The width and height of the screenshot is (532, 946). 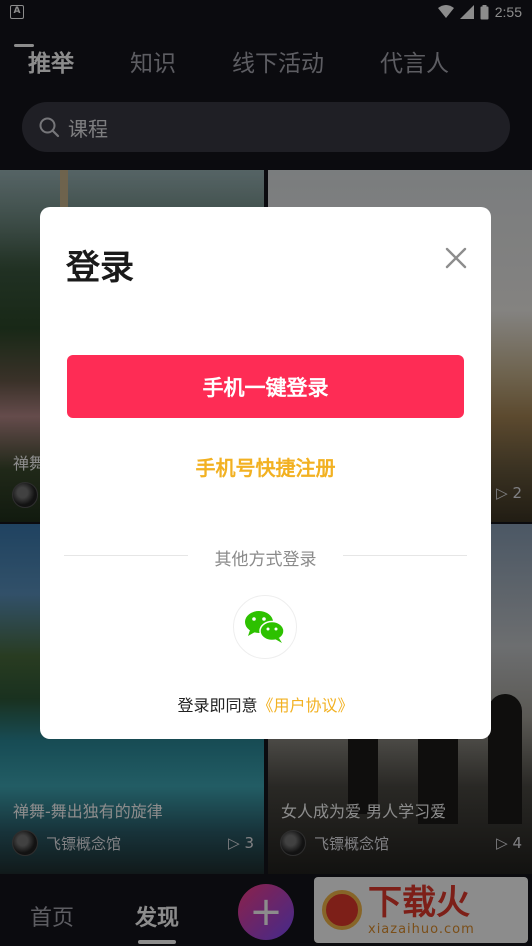 What do you see at coordinates (265, 560) in the screenshot?
I see `other-login-label: 其他方式登录` at bounding box center [265, 560].